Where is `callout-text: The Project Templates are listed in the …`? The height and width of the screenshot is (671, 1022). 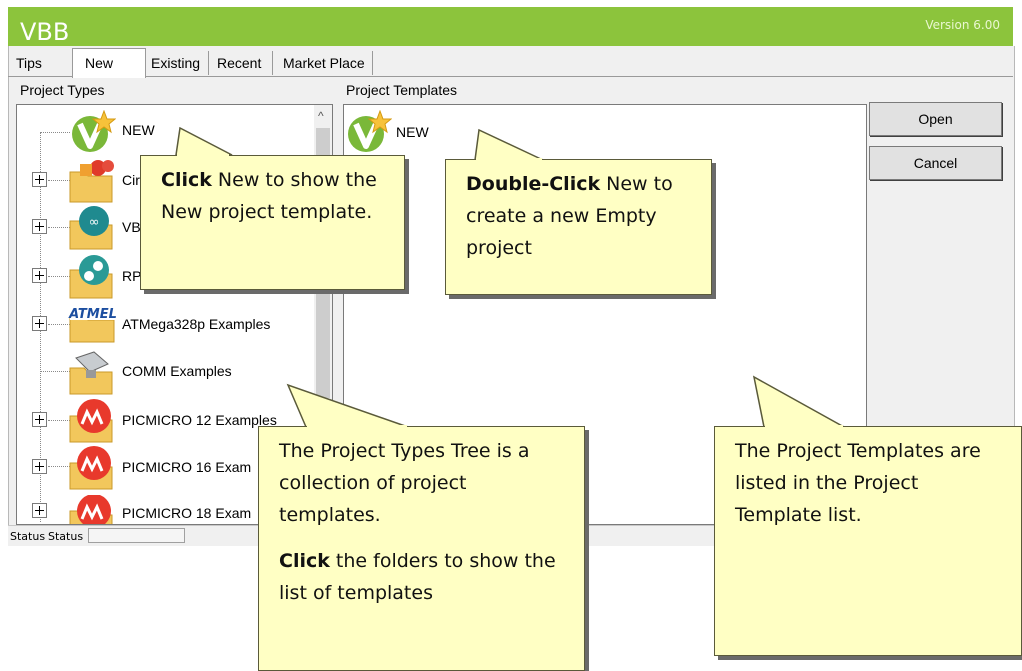
callout-text: The Project Templates are listed in the … is located at coordinates (858, 483).